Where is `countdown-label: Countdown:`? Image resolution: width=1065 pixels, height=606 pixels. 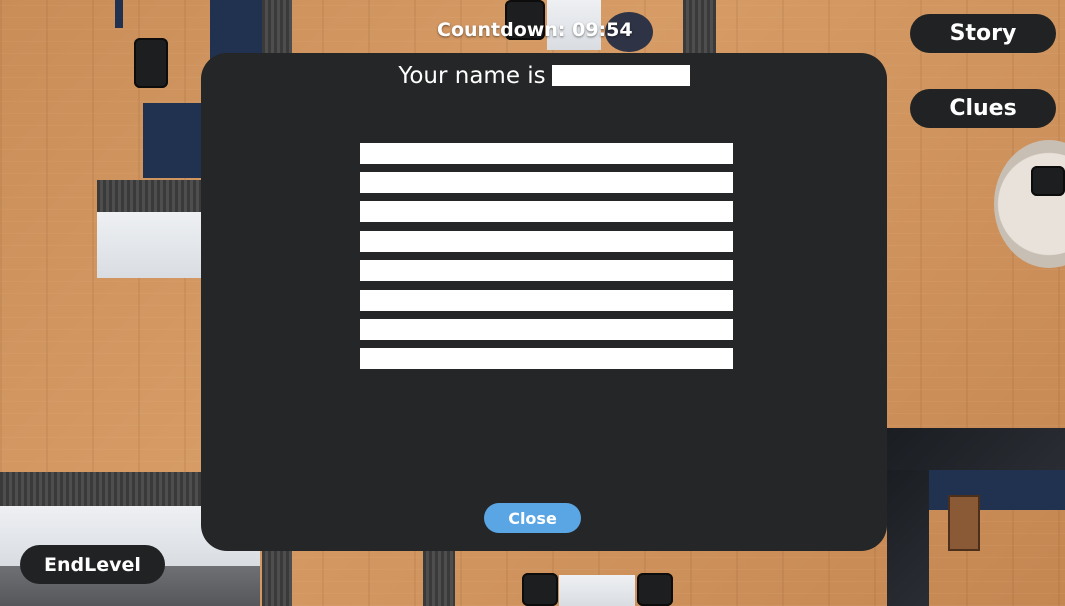 countdown-label: Countdown: is located at coordinates (501, 30).